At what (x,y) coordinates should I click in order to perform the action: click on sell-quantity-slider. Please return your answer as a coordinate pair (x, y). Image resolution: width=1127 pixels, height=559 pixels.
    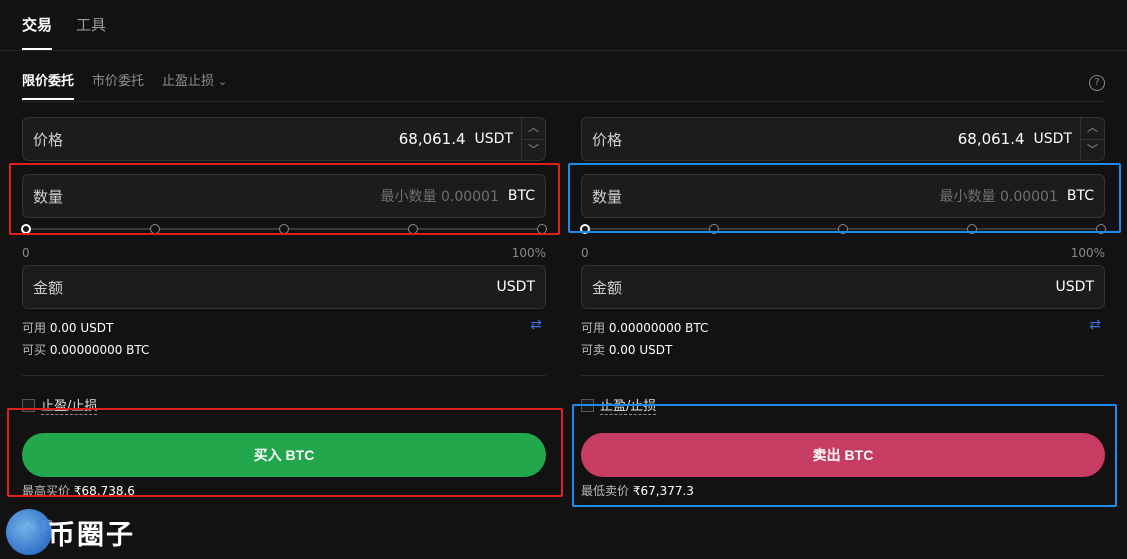
    Looking at the image, I should click on (843, 229).